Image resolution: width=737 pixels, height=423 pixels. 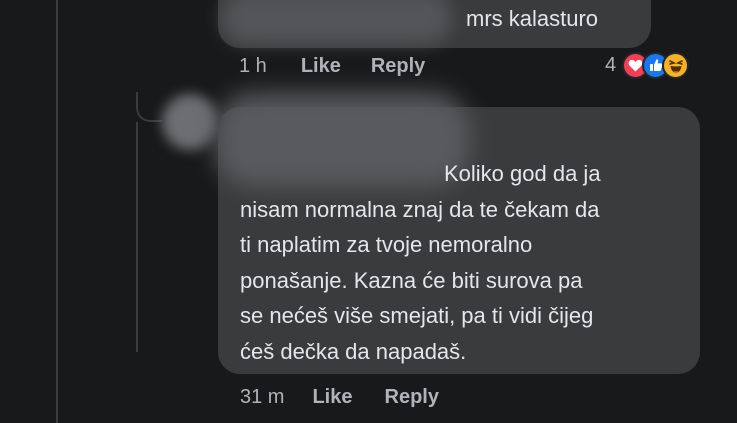 What do you see at coordinates (522, 173) in the screenshot?
I see `comment-text-line: Koliko god da ja` at bounding box center [522, 173].